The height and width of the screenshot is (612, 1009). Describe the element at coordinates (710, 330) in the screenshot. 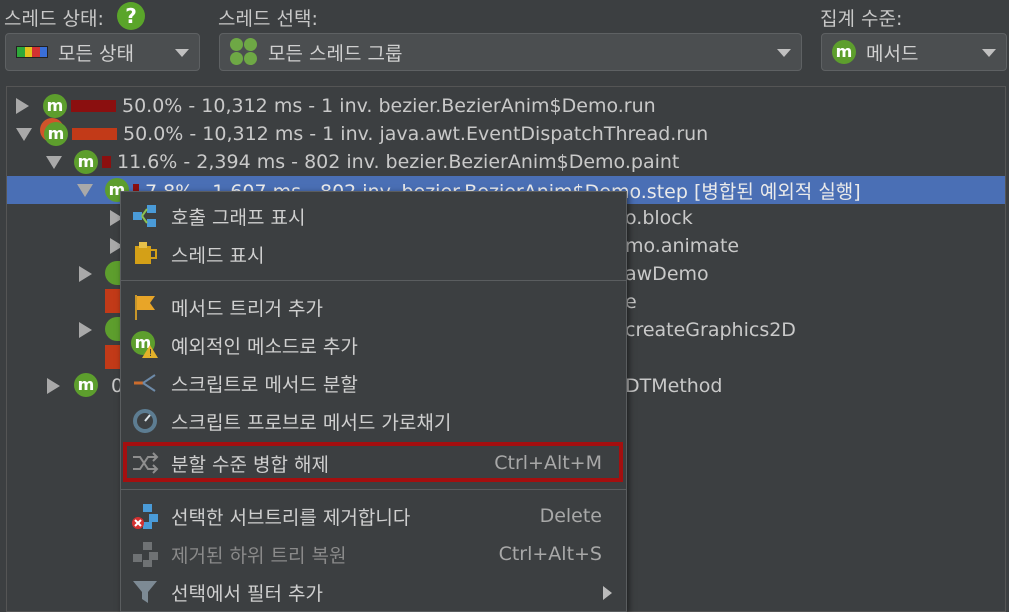

I see `tree-row-label-partial: createGraphics2D` at that location.